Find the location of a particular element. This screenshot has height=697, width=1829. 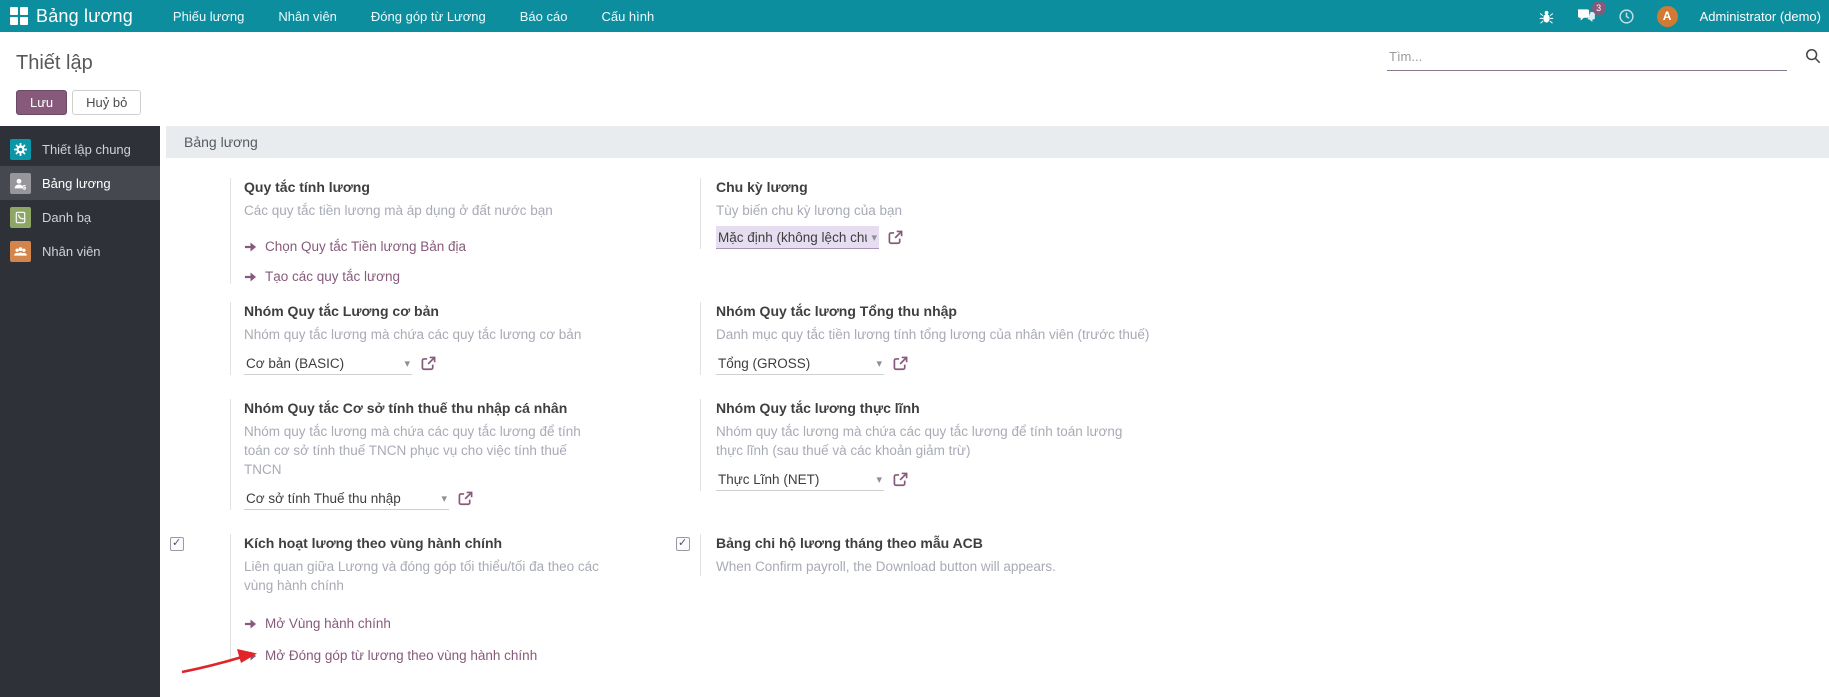

messages-count-badge: 3 is located at coordinates (1598, 8).